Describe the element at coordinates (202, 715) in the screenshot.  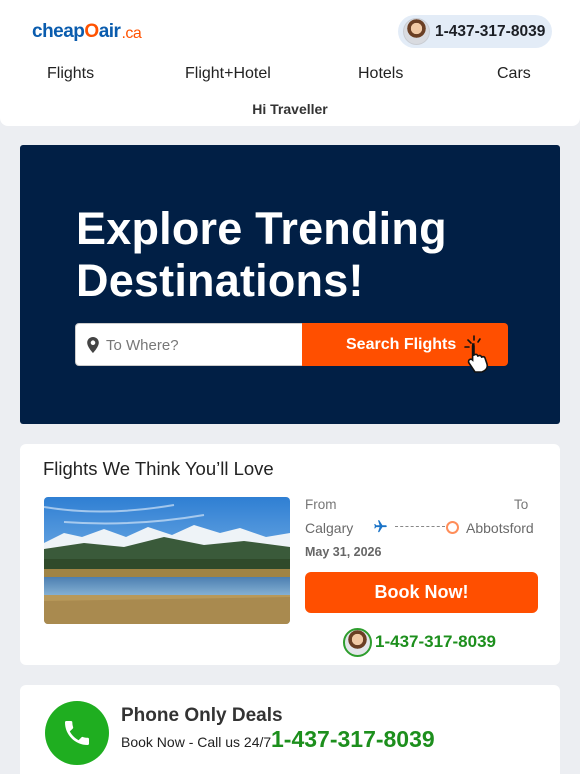
I see `phone-deals-title: Phone Only Deals` at that location.